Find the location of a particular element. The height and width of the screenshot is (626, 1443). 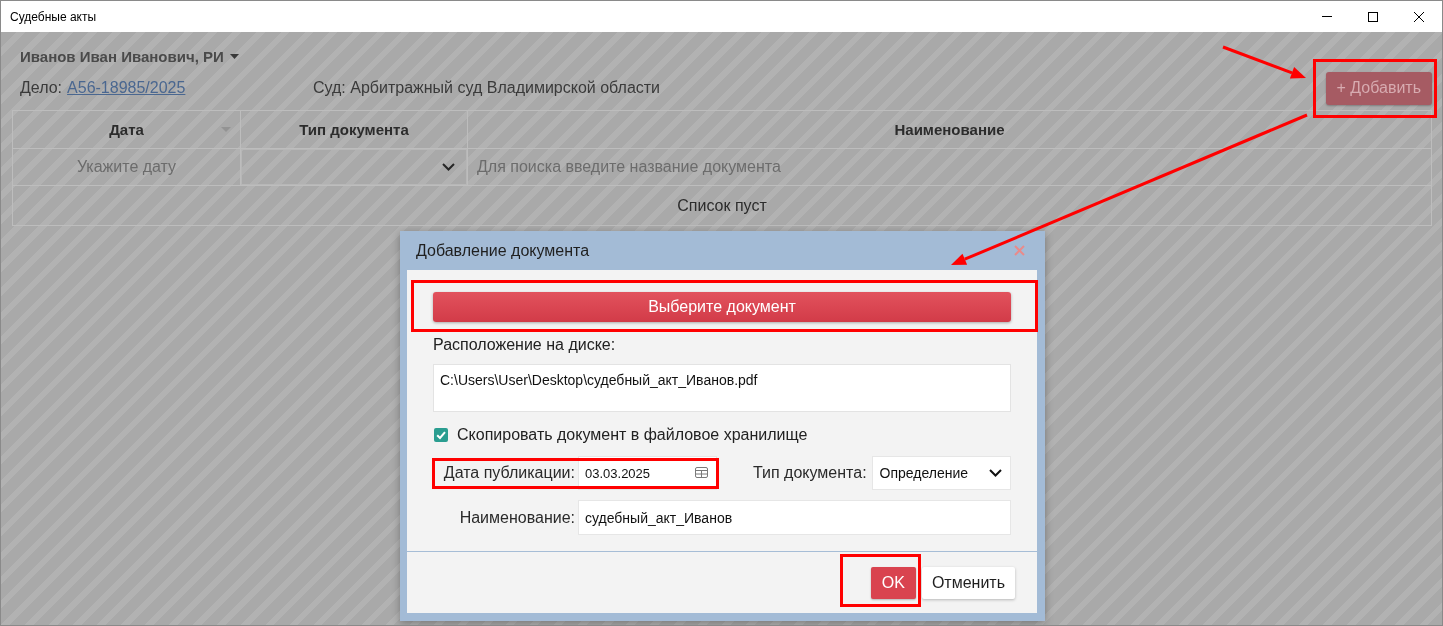

name-search-field: Для поиска введите название документа is located at coordinates (950, 167).